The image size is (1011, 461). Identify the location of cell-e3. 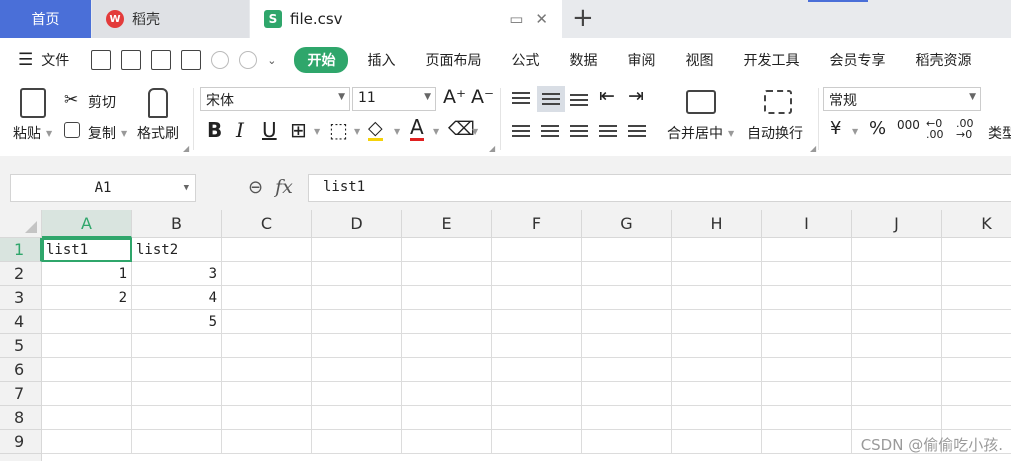
(447, 298).